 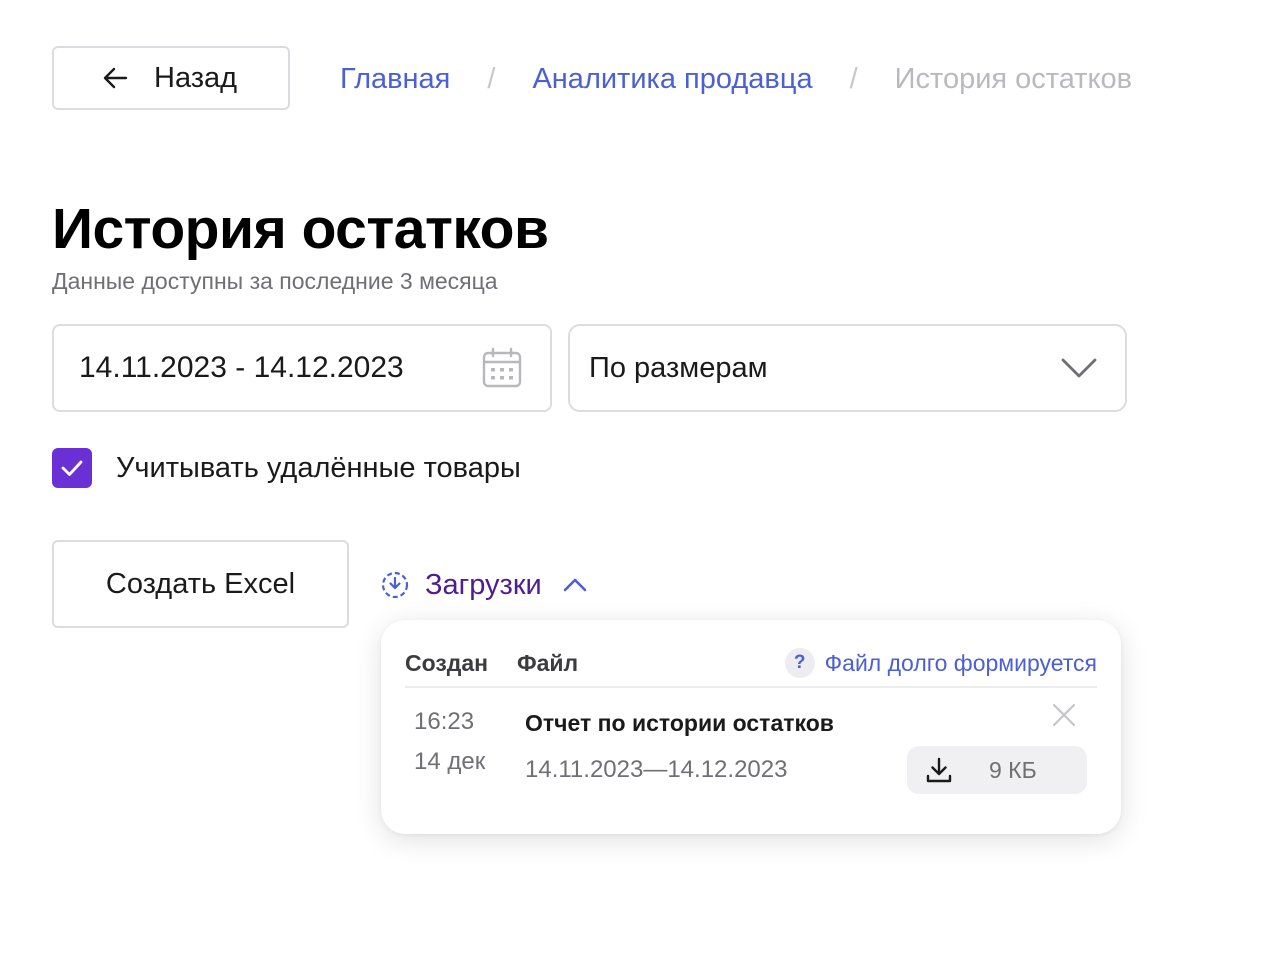 I want to click on column-header-created: Создан, so click(x=447, y=662).